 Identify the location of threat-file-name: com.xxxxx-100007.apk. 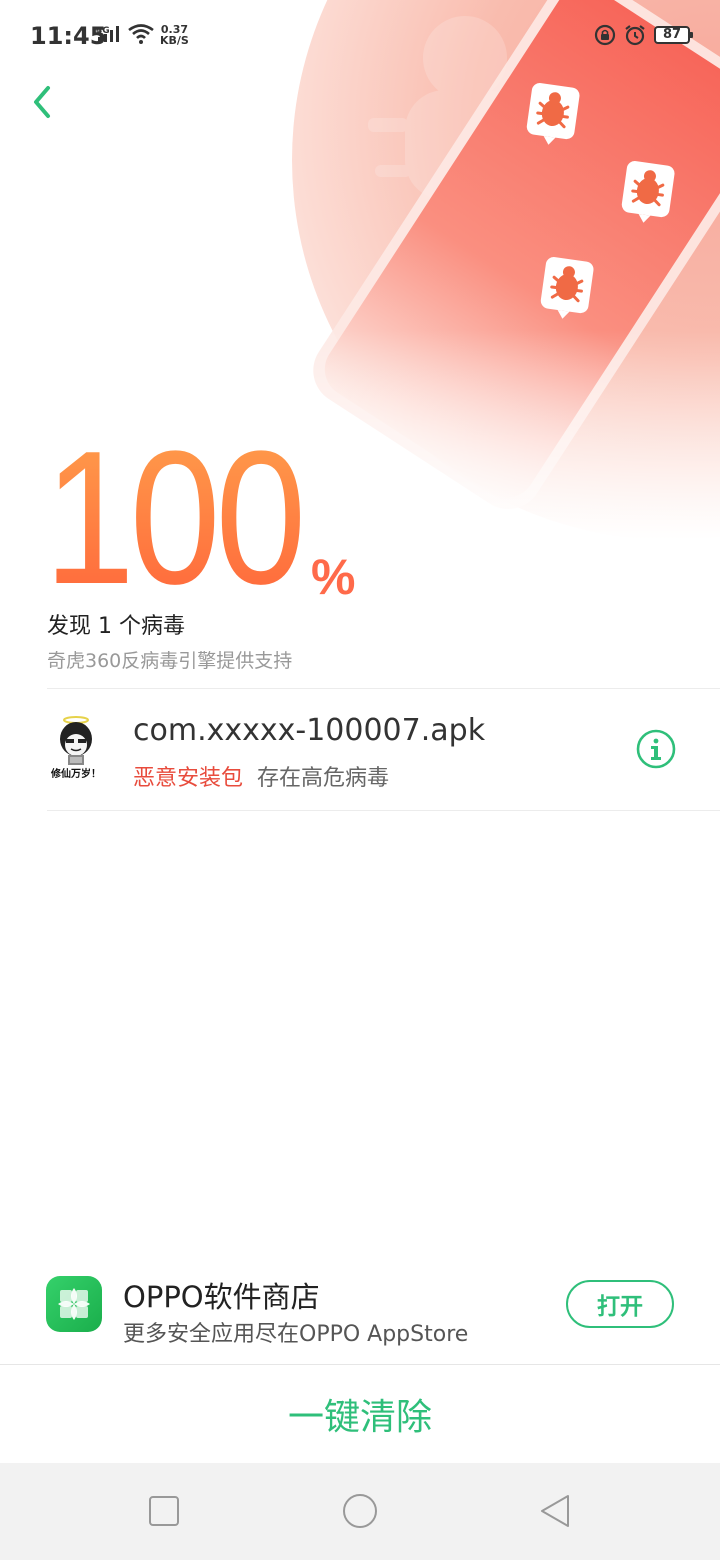
(309, 730).